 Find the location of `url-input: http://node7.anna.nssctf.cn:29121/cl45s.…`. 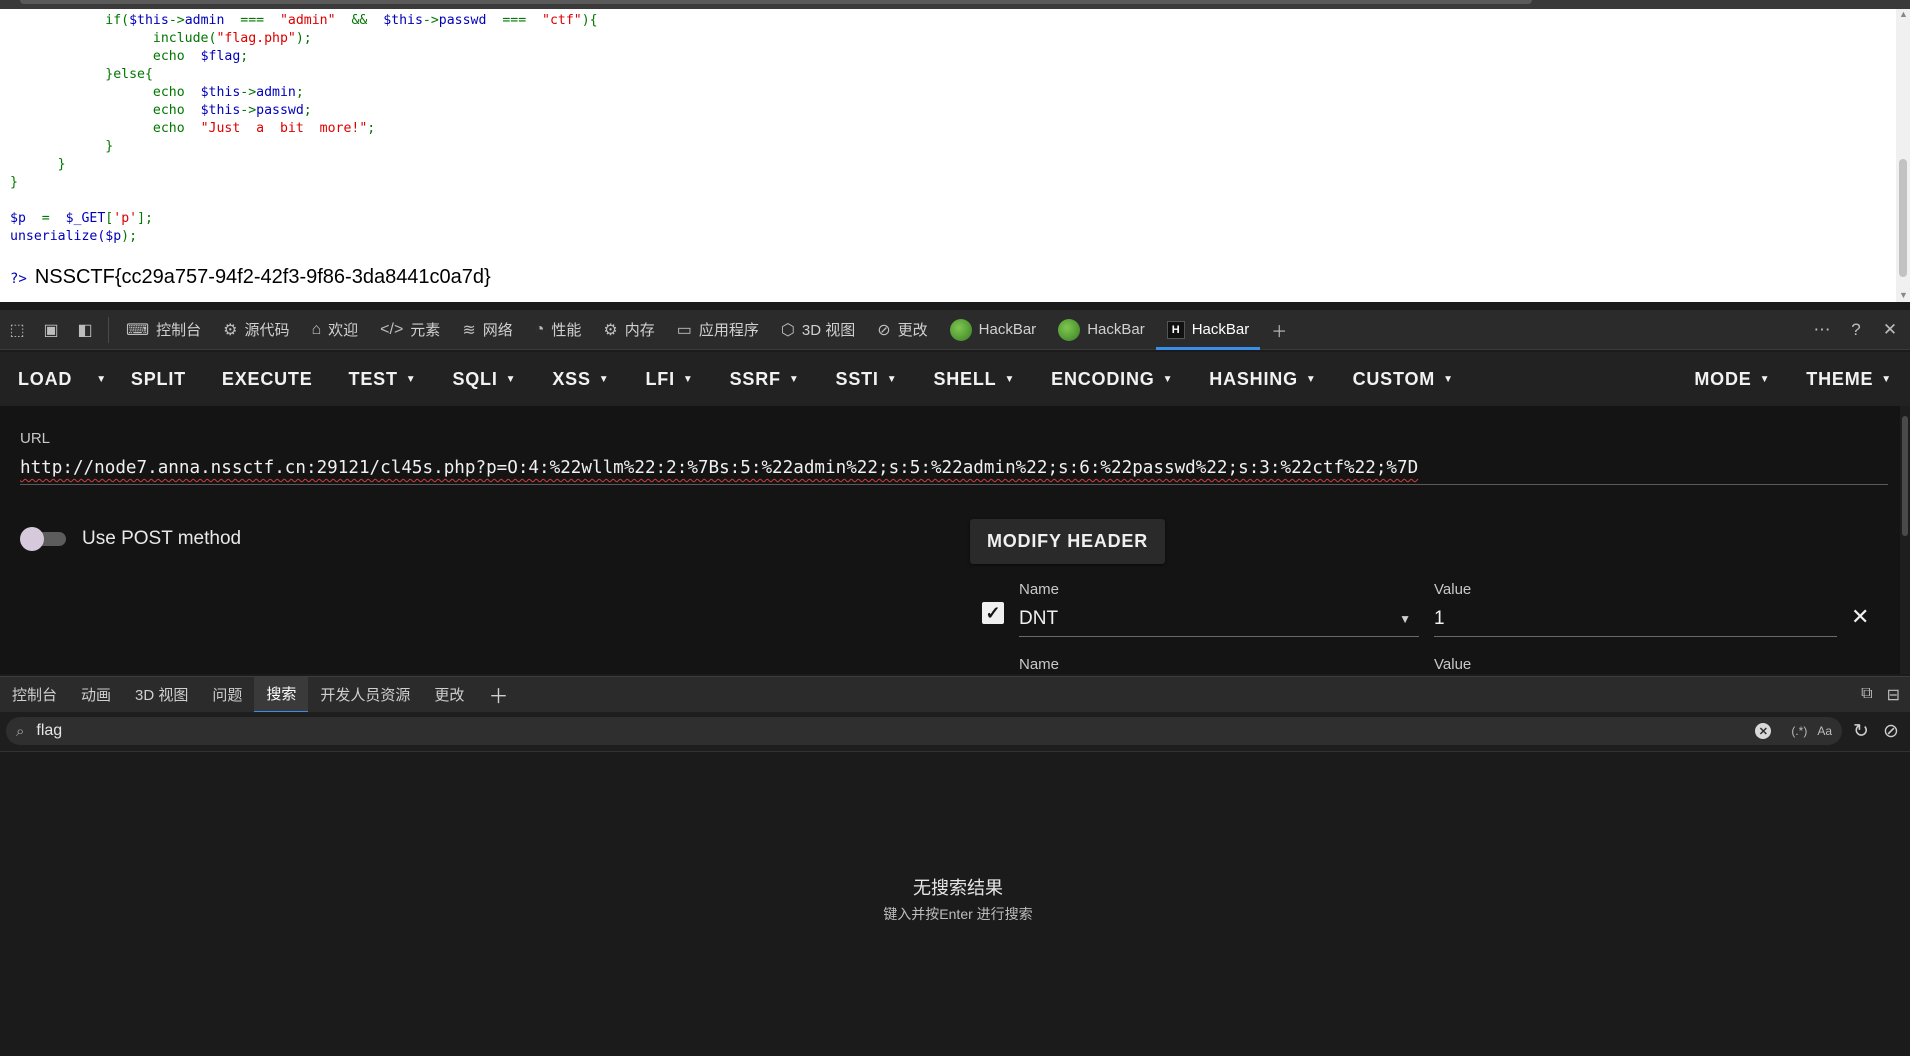

url-input: http://node7.anna.nssctf.cn:29121/cl45s.… is located at coordinates (954, 471).